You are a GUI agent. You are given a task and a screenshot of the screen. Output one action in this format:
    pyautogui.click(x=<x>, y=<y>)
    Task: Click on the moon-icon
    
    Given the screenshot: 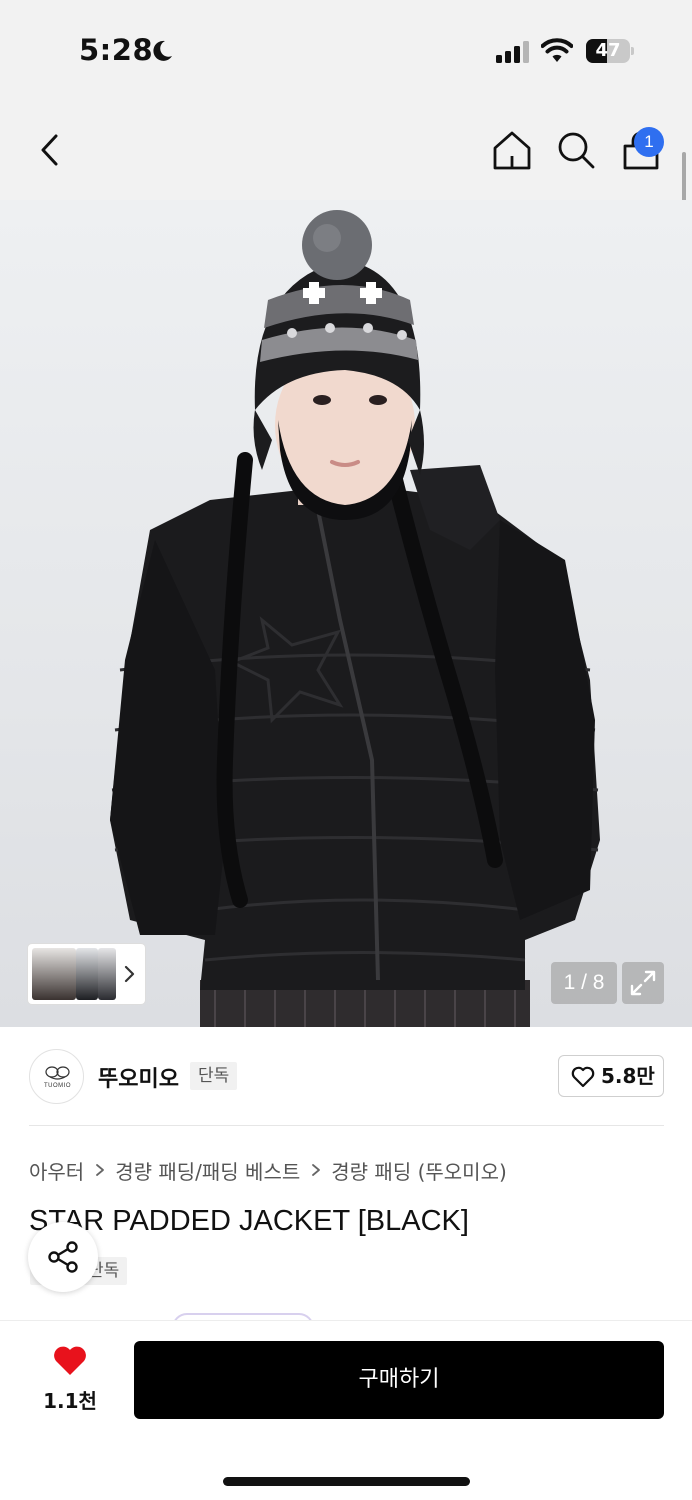 What is the action you would take?
    pyautogui.click(x=162, y=50)
    